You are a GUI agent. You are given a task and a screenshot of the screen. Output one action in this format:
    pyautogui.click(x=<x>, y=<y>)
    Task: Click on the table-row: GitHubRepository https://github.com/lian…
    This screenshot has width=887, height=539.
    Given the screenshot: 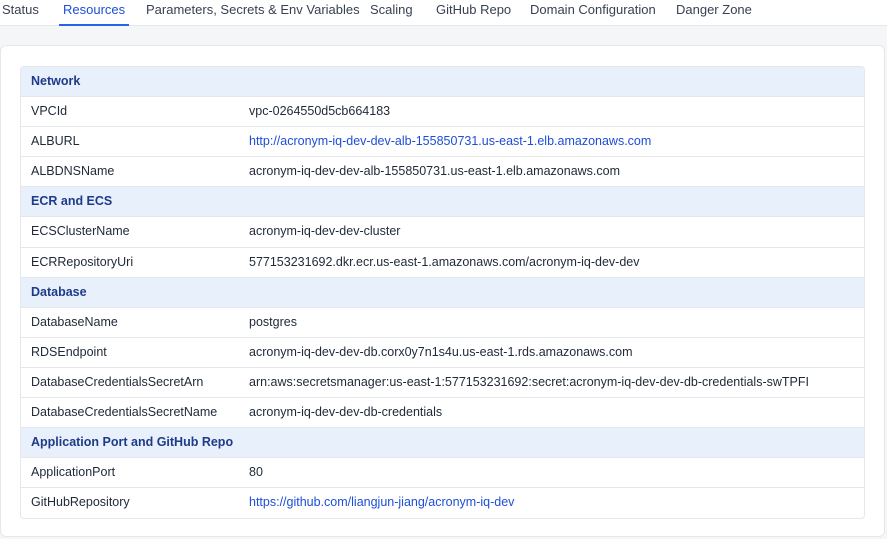 What is the action you would take?
    pyautogui.click(x=442, y=503)
    